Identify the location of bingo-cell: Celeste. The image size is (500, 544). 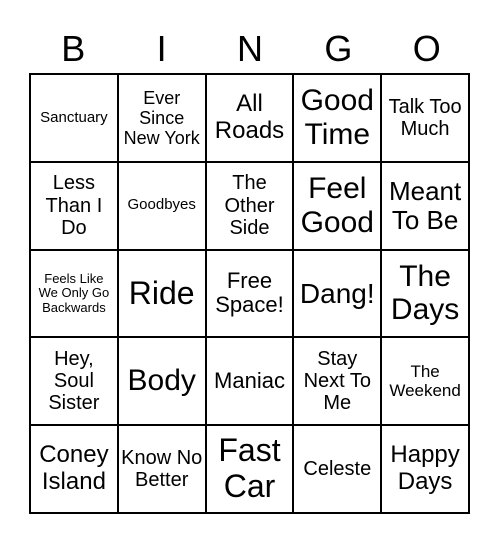
(337, 469).